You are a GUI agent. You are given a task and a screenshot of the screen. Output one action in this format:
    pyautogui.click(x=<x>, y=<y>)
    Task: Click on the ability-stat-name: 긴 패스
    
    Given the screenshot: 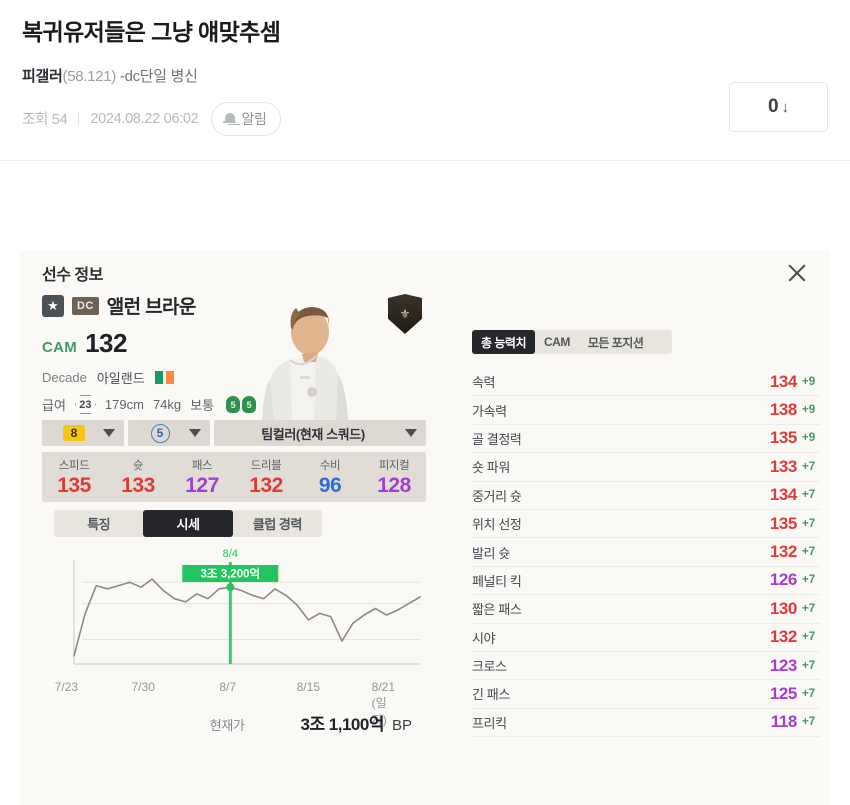 What is the action you would take?
    pyautogui.click(x=491, y=695)
    